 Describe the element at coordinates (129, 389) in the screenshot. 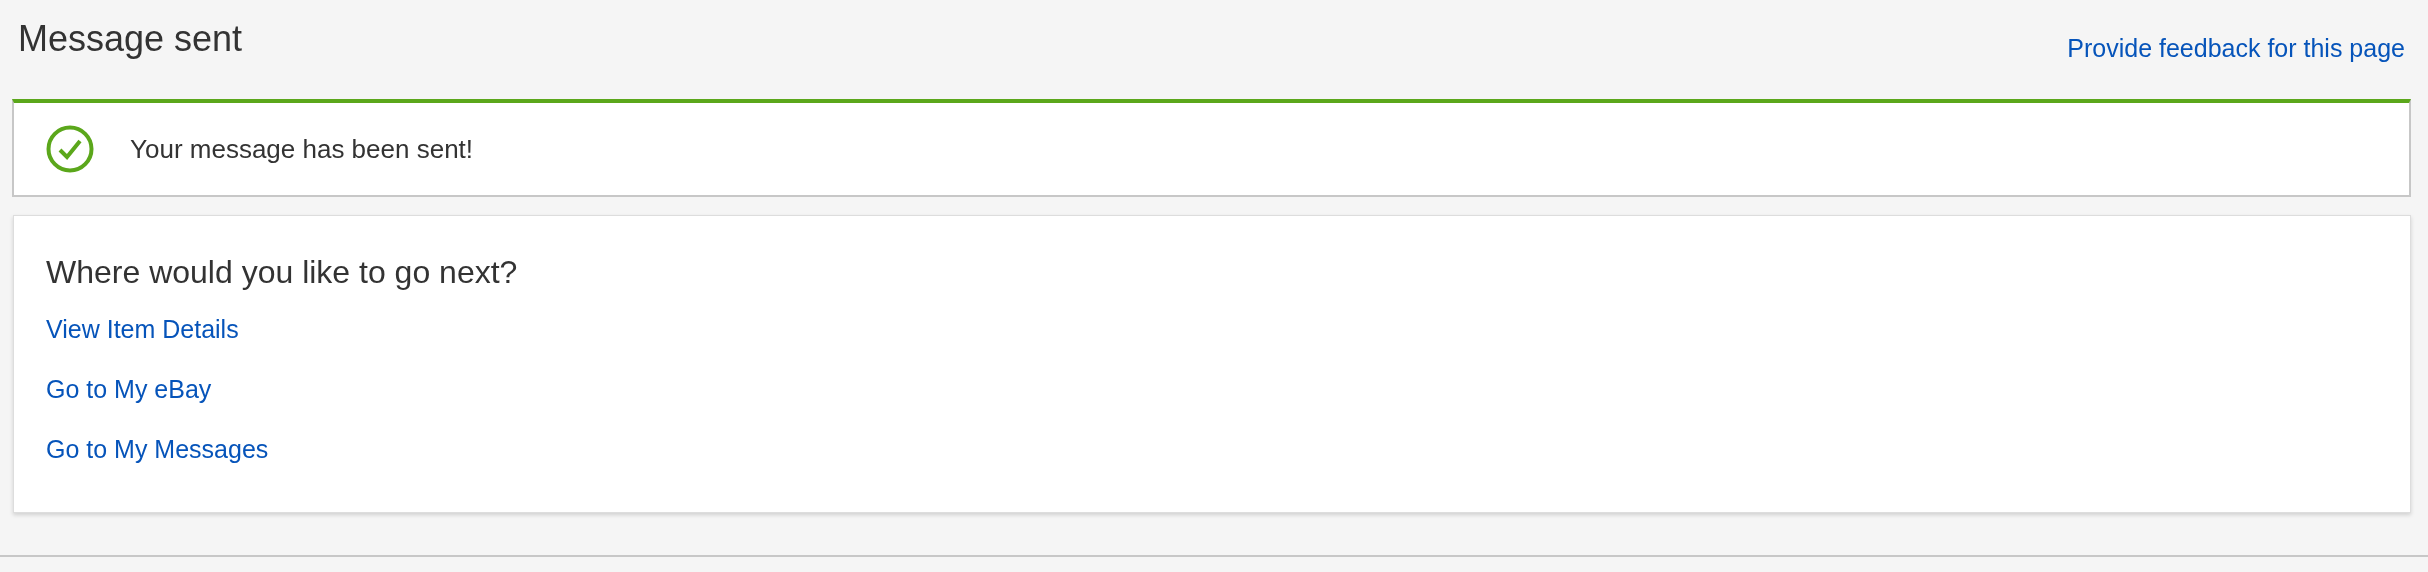

I see `navigation-link: Go to My eBay` at that location.